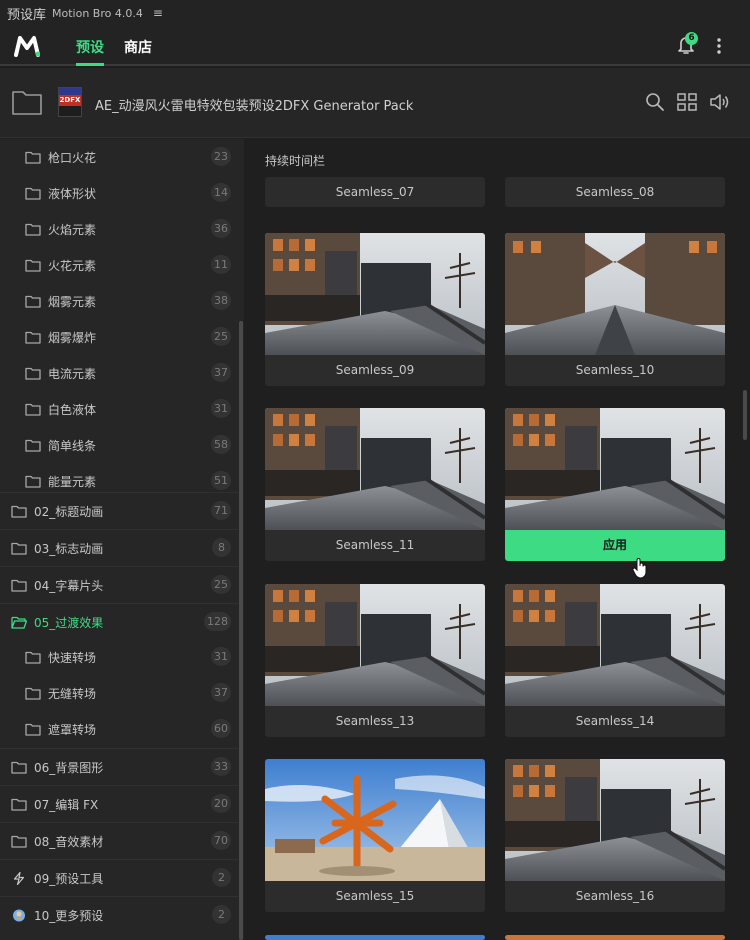  Describe the element at coordinates (221, 372) in the screenshot. I see `sidebar-item-count: 37` at that location.